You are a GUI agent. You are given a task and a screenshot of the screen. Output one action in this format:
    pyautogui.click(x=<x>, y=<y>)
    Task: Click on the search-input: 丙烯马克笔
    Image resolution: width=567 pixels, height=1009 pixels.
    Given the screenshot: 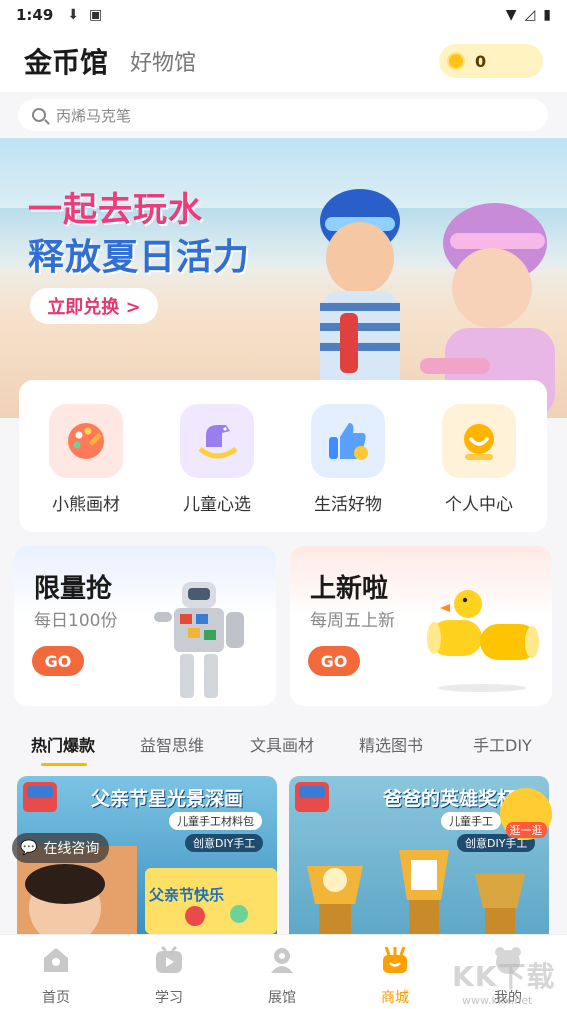 What is the action you would take?
    pyautogui.click(x=283, y=115)
    